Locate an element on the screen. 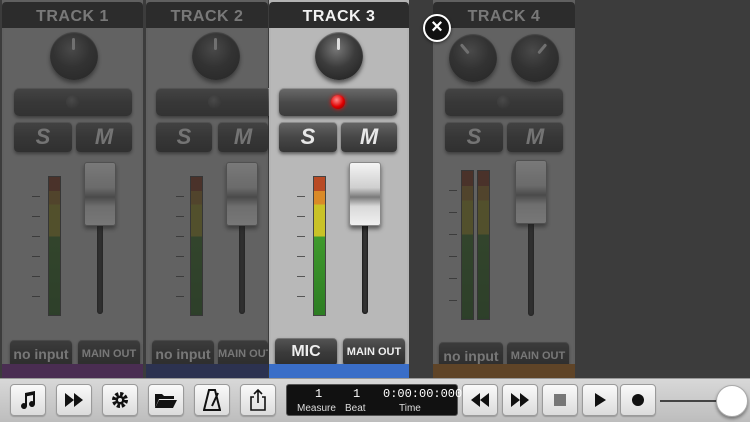 This screenshot has height=422, width=750. beat-label: Beat is located at coordinates (355, 408).